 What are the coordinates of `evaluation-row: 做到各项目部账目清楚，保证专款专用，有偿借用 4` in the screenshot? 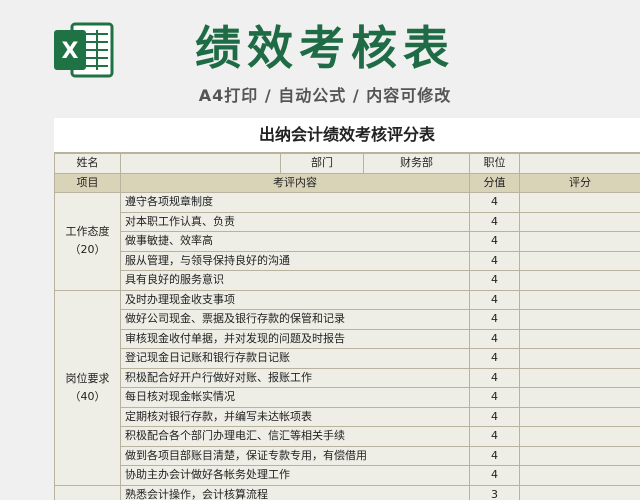 It's located at (347, 455).